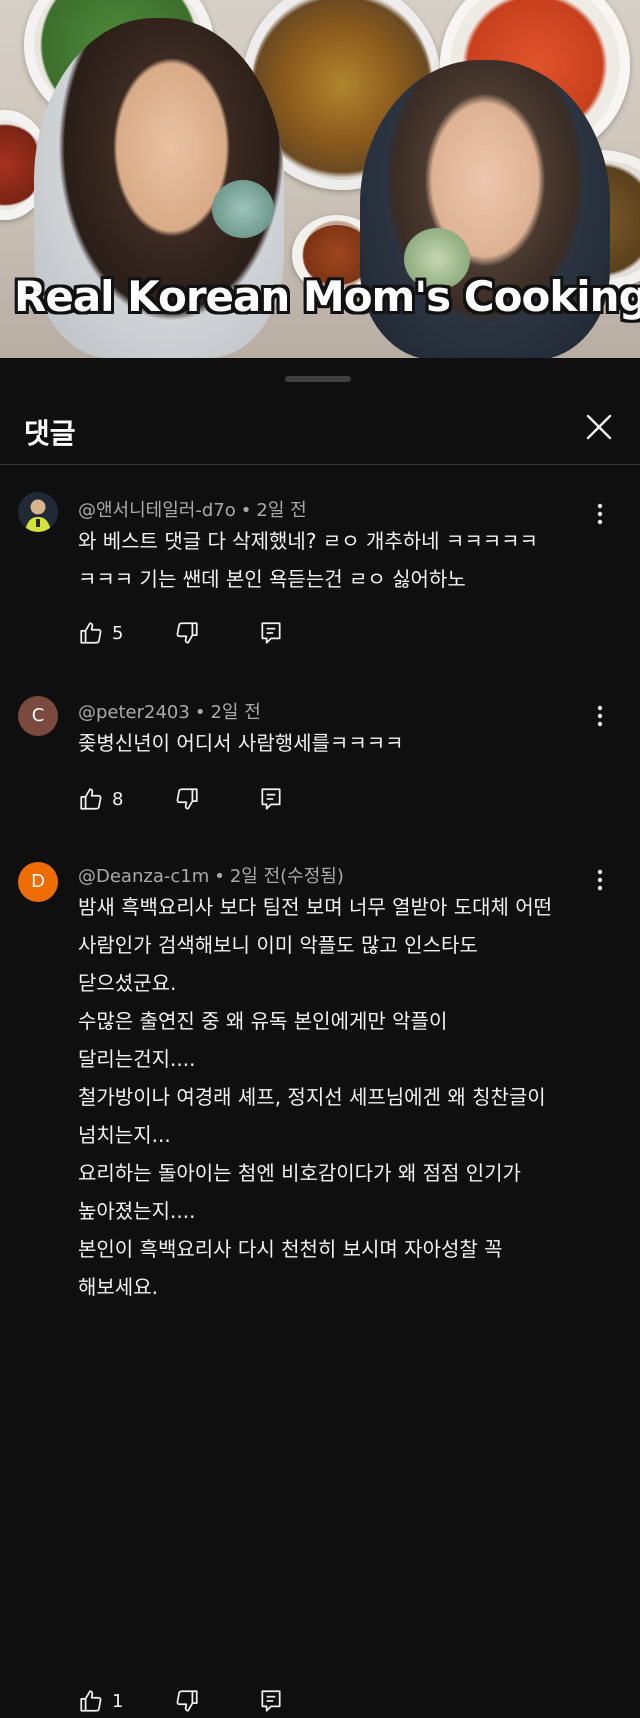  What do you see at coordinates (118, 1701) in the screenshot?
I see `like-count: 1` at bounding box center [118, 1701].